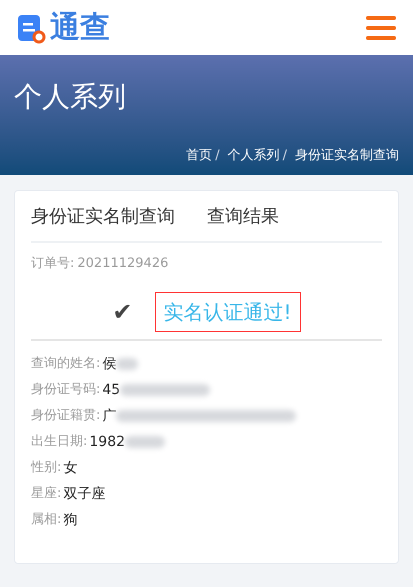 The width and height of the screenshot is (413, 587). Describe the element at coordinates (109, 364) in the screenshot. I see `field-value: 侯` at that location.